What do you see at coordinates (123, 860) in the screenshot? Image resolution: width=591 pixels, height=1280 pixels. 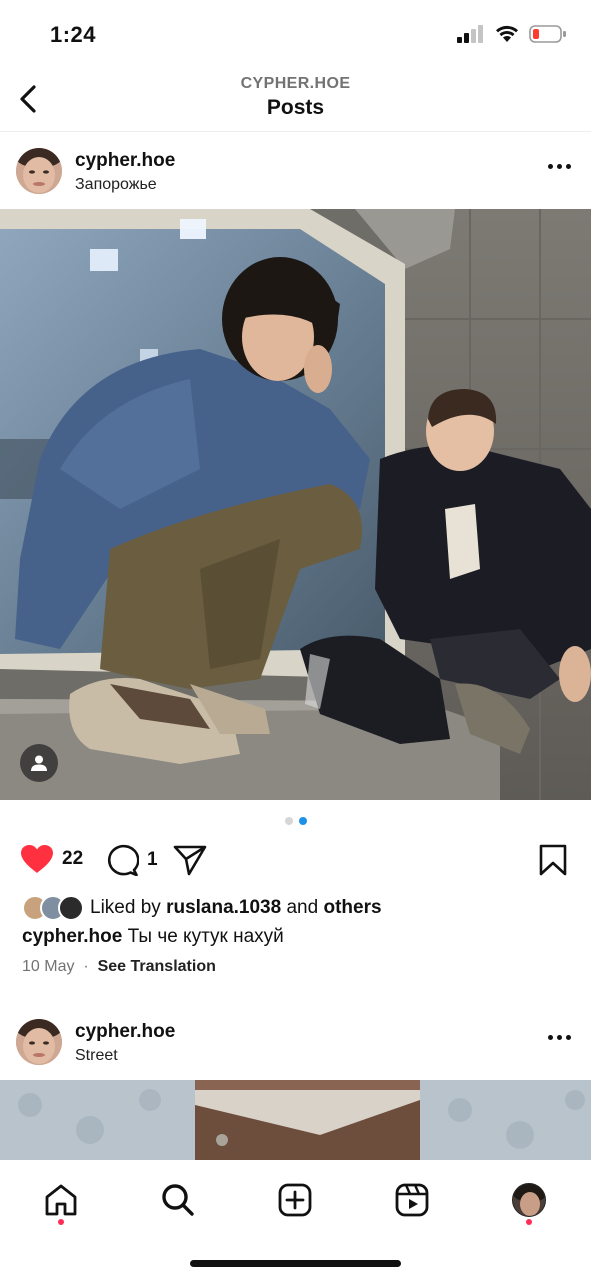 I see `comment-icon` at bounding box center [123, 860].